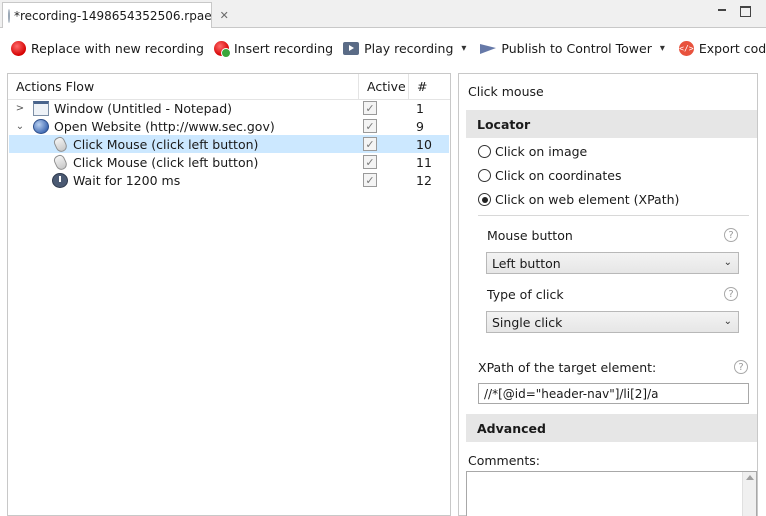  I want to click on radio-label: Click on image, so click(541, 151).